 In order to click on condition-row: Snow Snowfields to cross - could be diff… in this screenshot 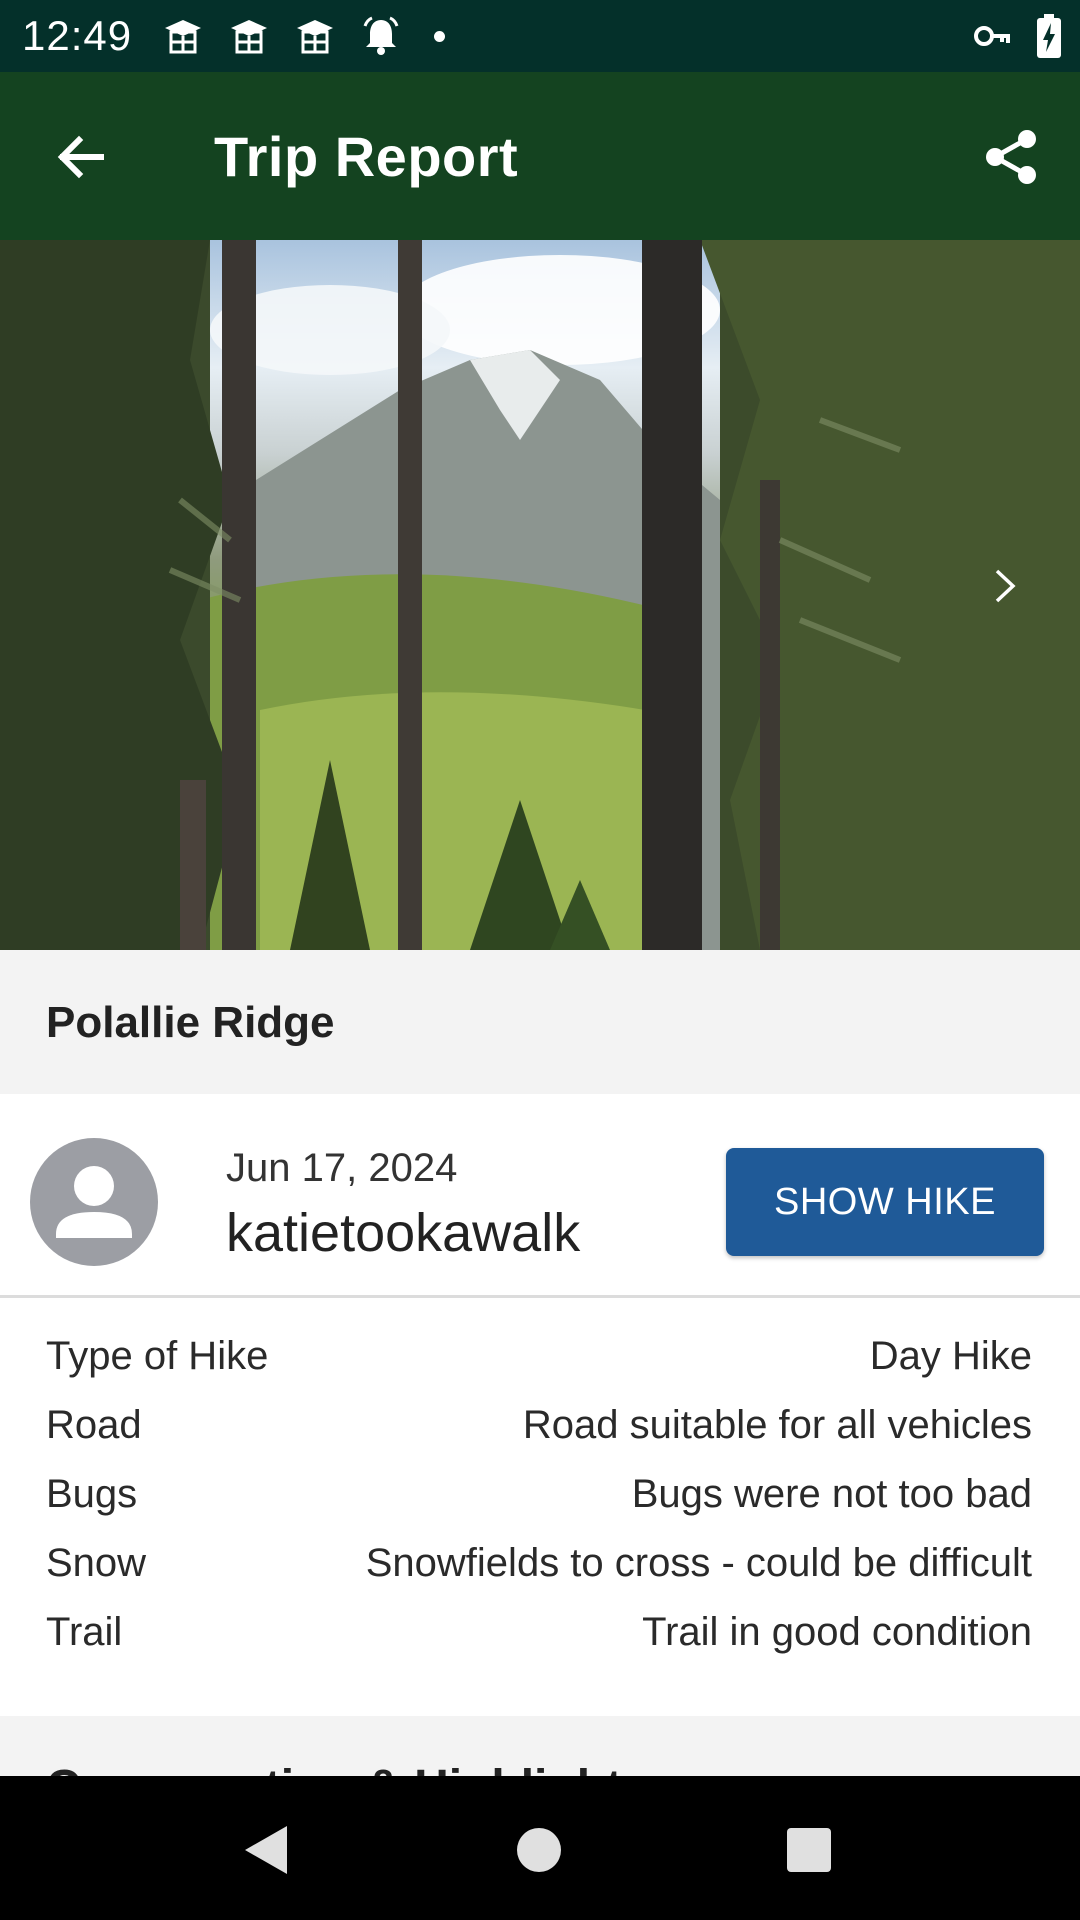, I will do `click(539, 1563)`.